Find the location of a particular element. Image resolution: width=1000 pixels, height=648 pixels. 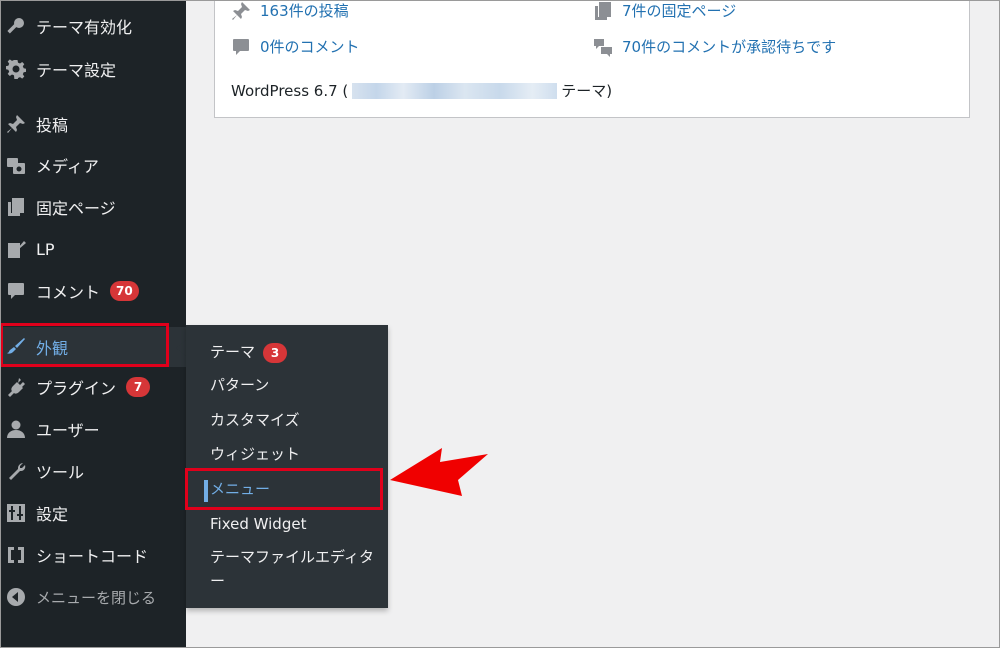

sidebar-item-plugins: プラグイン 7 is located at coordinates (93, 387).